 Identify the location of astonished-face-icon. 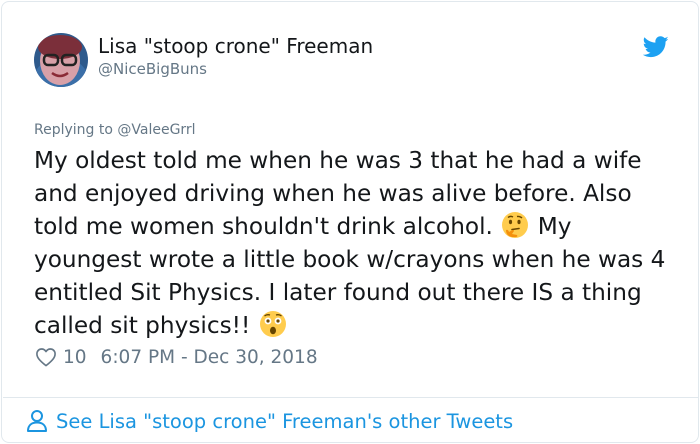
(273, 324).